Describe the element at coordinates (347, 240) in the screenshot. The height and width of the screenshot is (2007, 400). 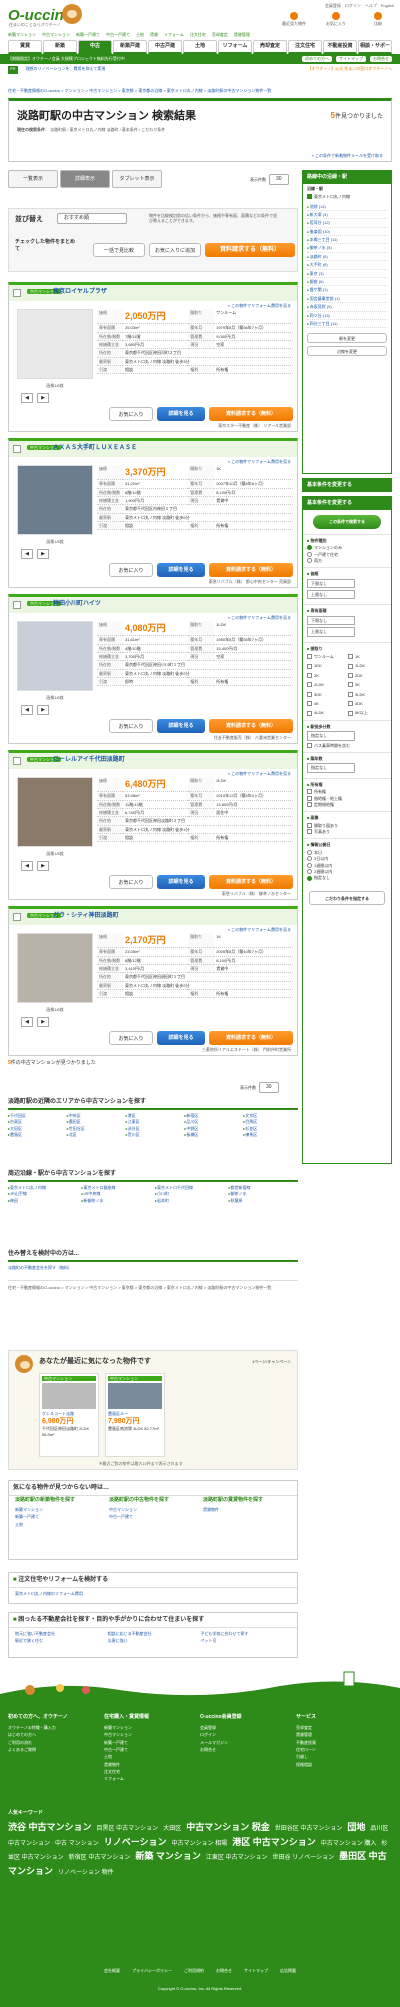
I see `sidebar-station-item: 本郷三丁目 (11)` at that location.